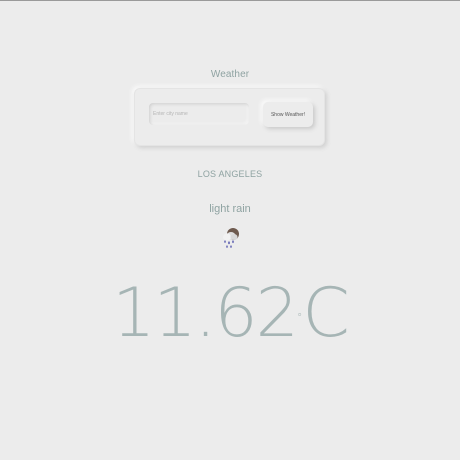 This screenshot has height=460, width=460. Describe the element at coordinates (299, 317) in the screenshot. I see `degree-symbol: °` at that location.